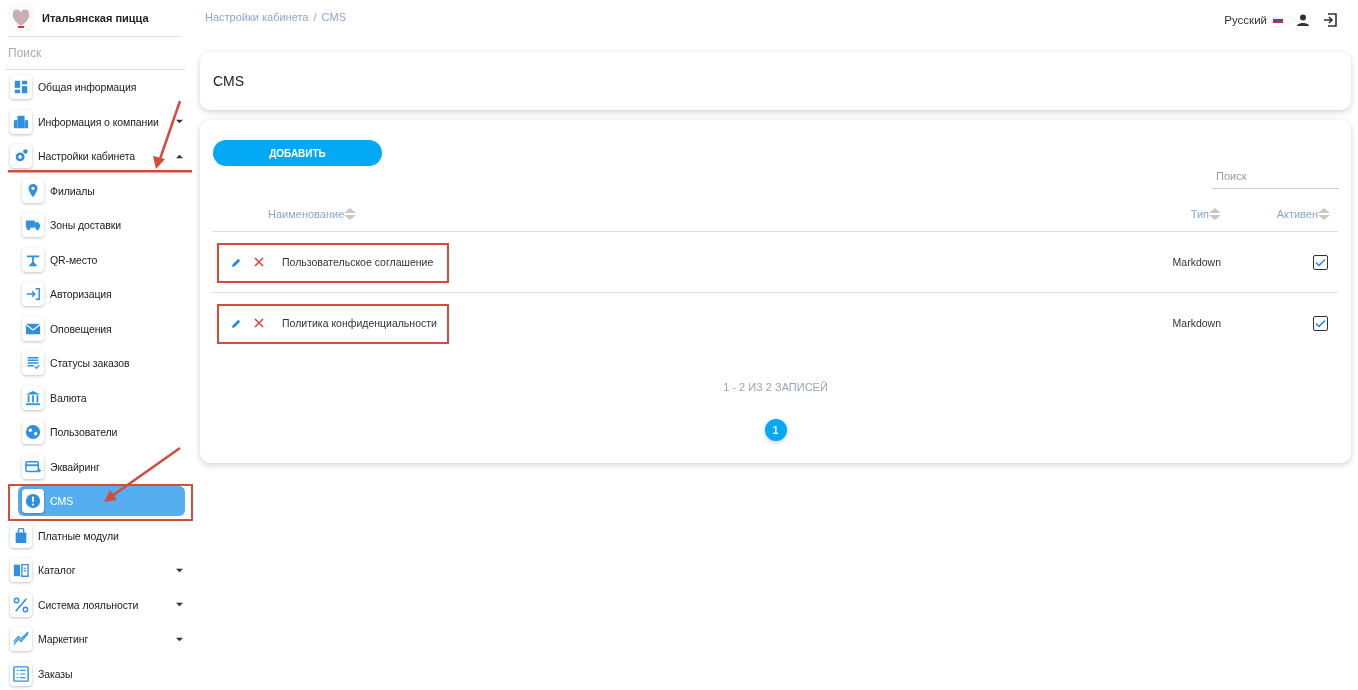 This screenshot has height=690, width=1358. Describe the element at coordinates (101, 225) in the screenshot. I see `menu-item: Зоны доставки` at that location.